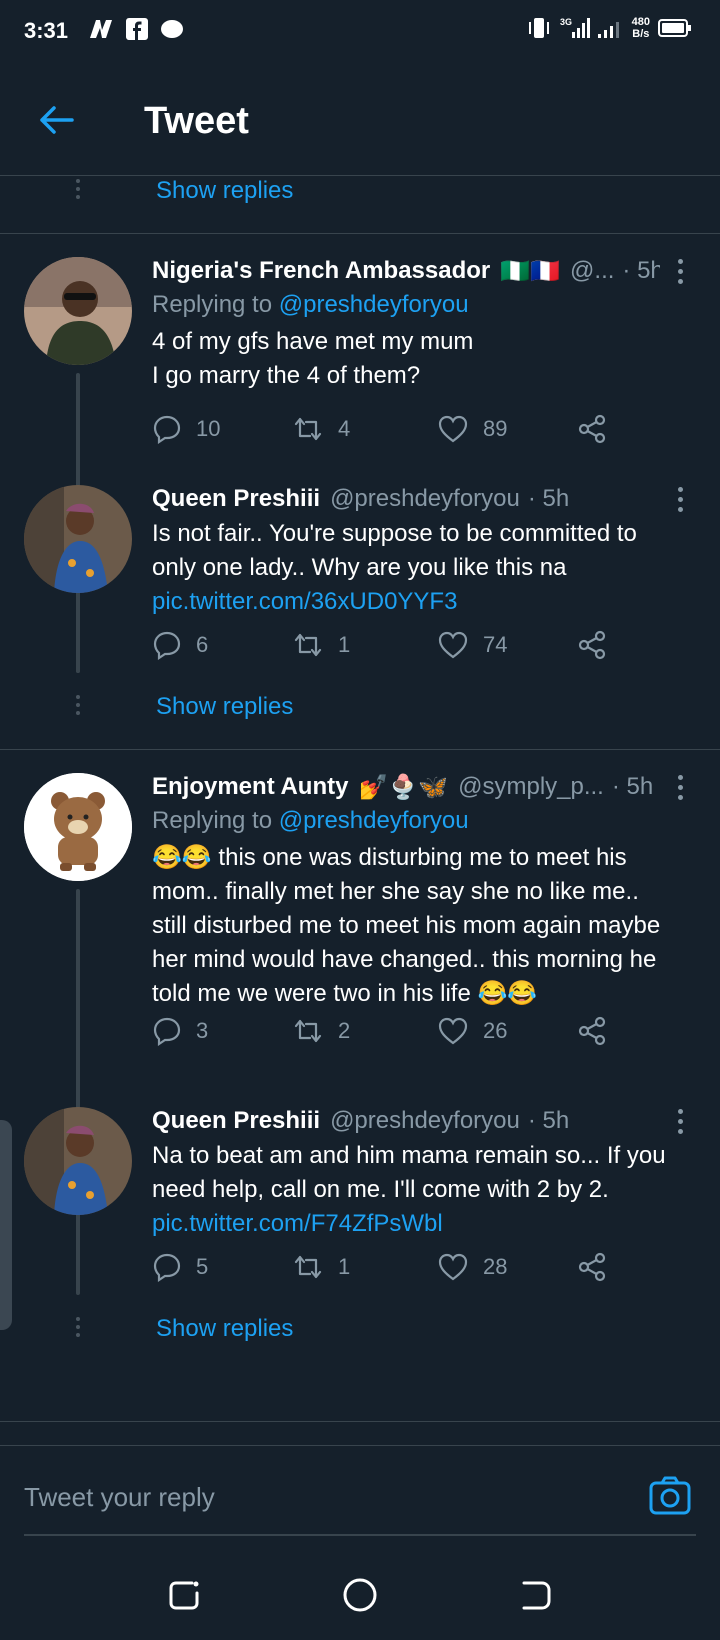 The height and width of the screenshot is (1640, 720). What do you see at coordinates (472, 645) in the screenshot?
I see `like-button: 74` at bounding box center [472, 645].